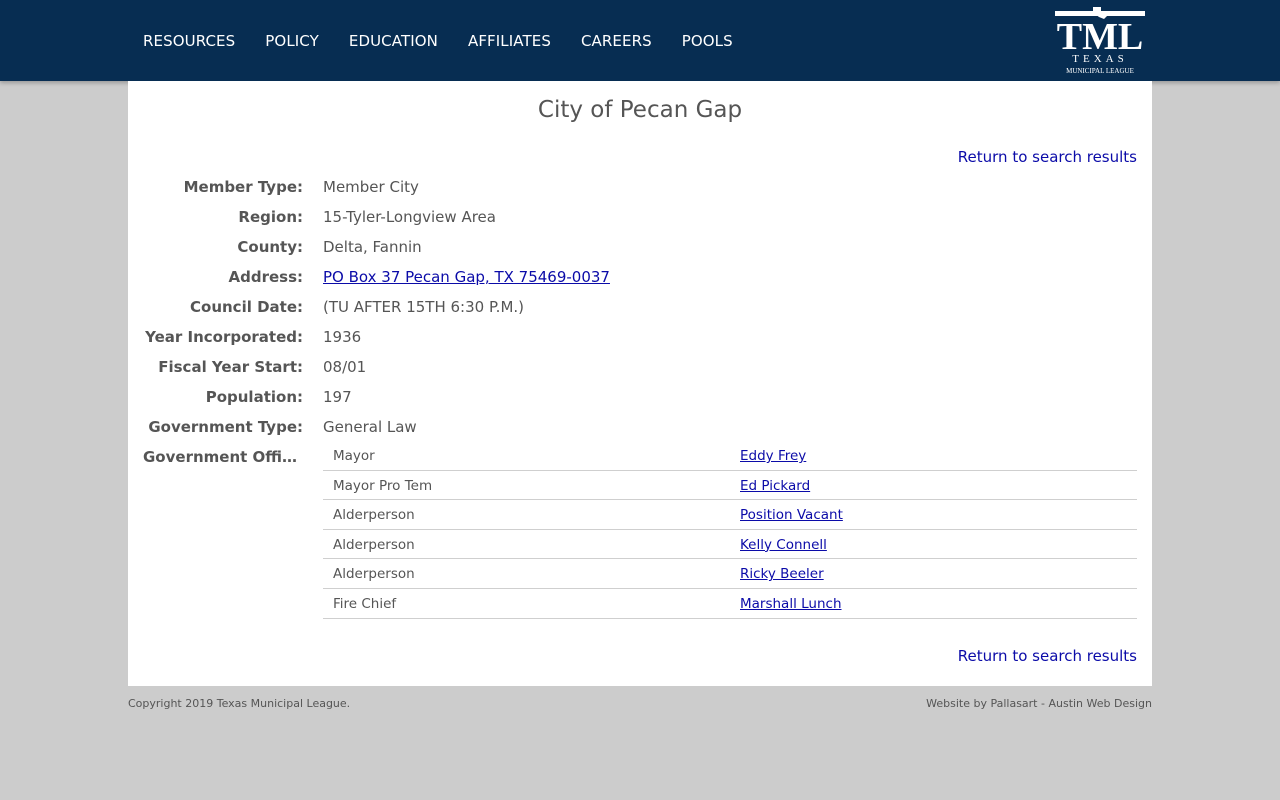  I want to click on nav-pools: POOLS, so click(707, 41).